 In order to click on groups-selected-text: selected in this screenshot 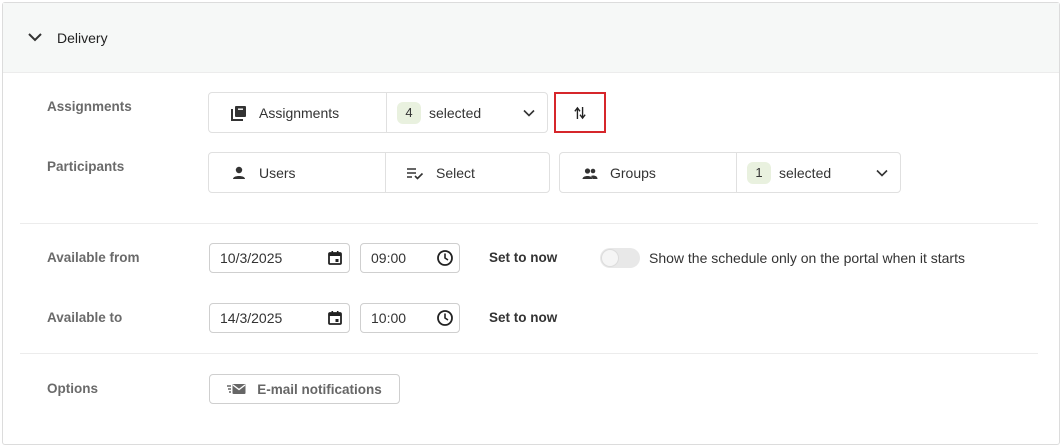, I will do `click(805, 172)`.